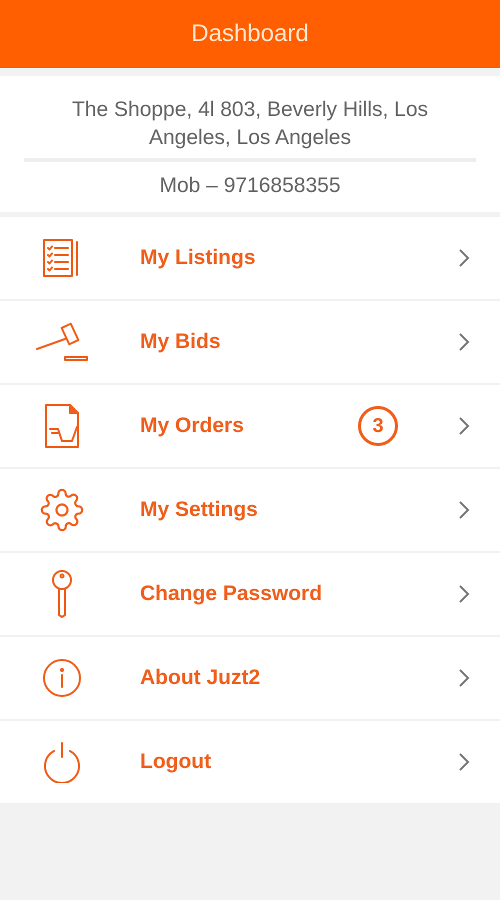 This screenshot has width=500, height=900. What do you see at coordinates (176, 762) in the screenshot?
I see `menu-label: Logout` at bounding box center [176, 762].